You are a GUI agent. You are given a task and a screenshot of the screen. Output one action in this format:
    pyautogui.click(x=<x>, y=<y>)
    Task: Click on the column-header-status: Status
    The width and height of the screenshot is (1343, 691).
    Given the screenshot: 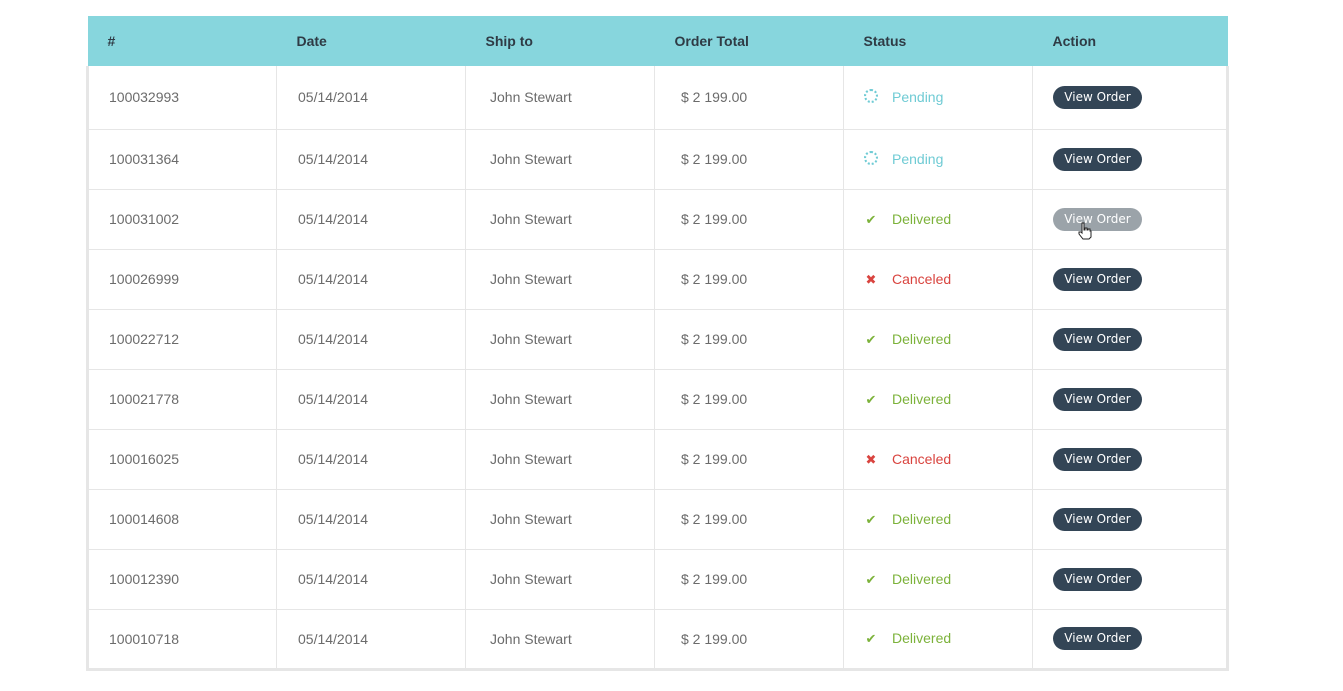 What is the action you would take?
    pyautogui.click(x=885, y=41)
    